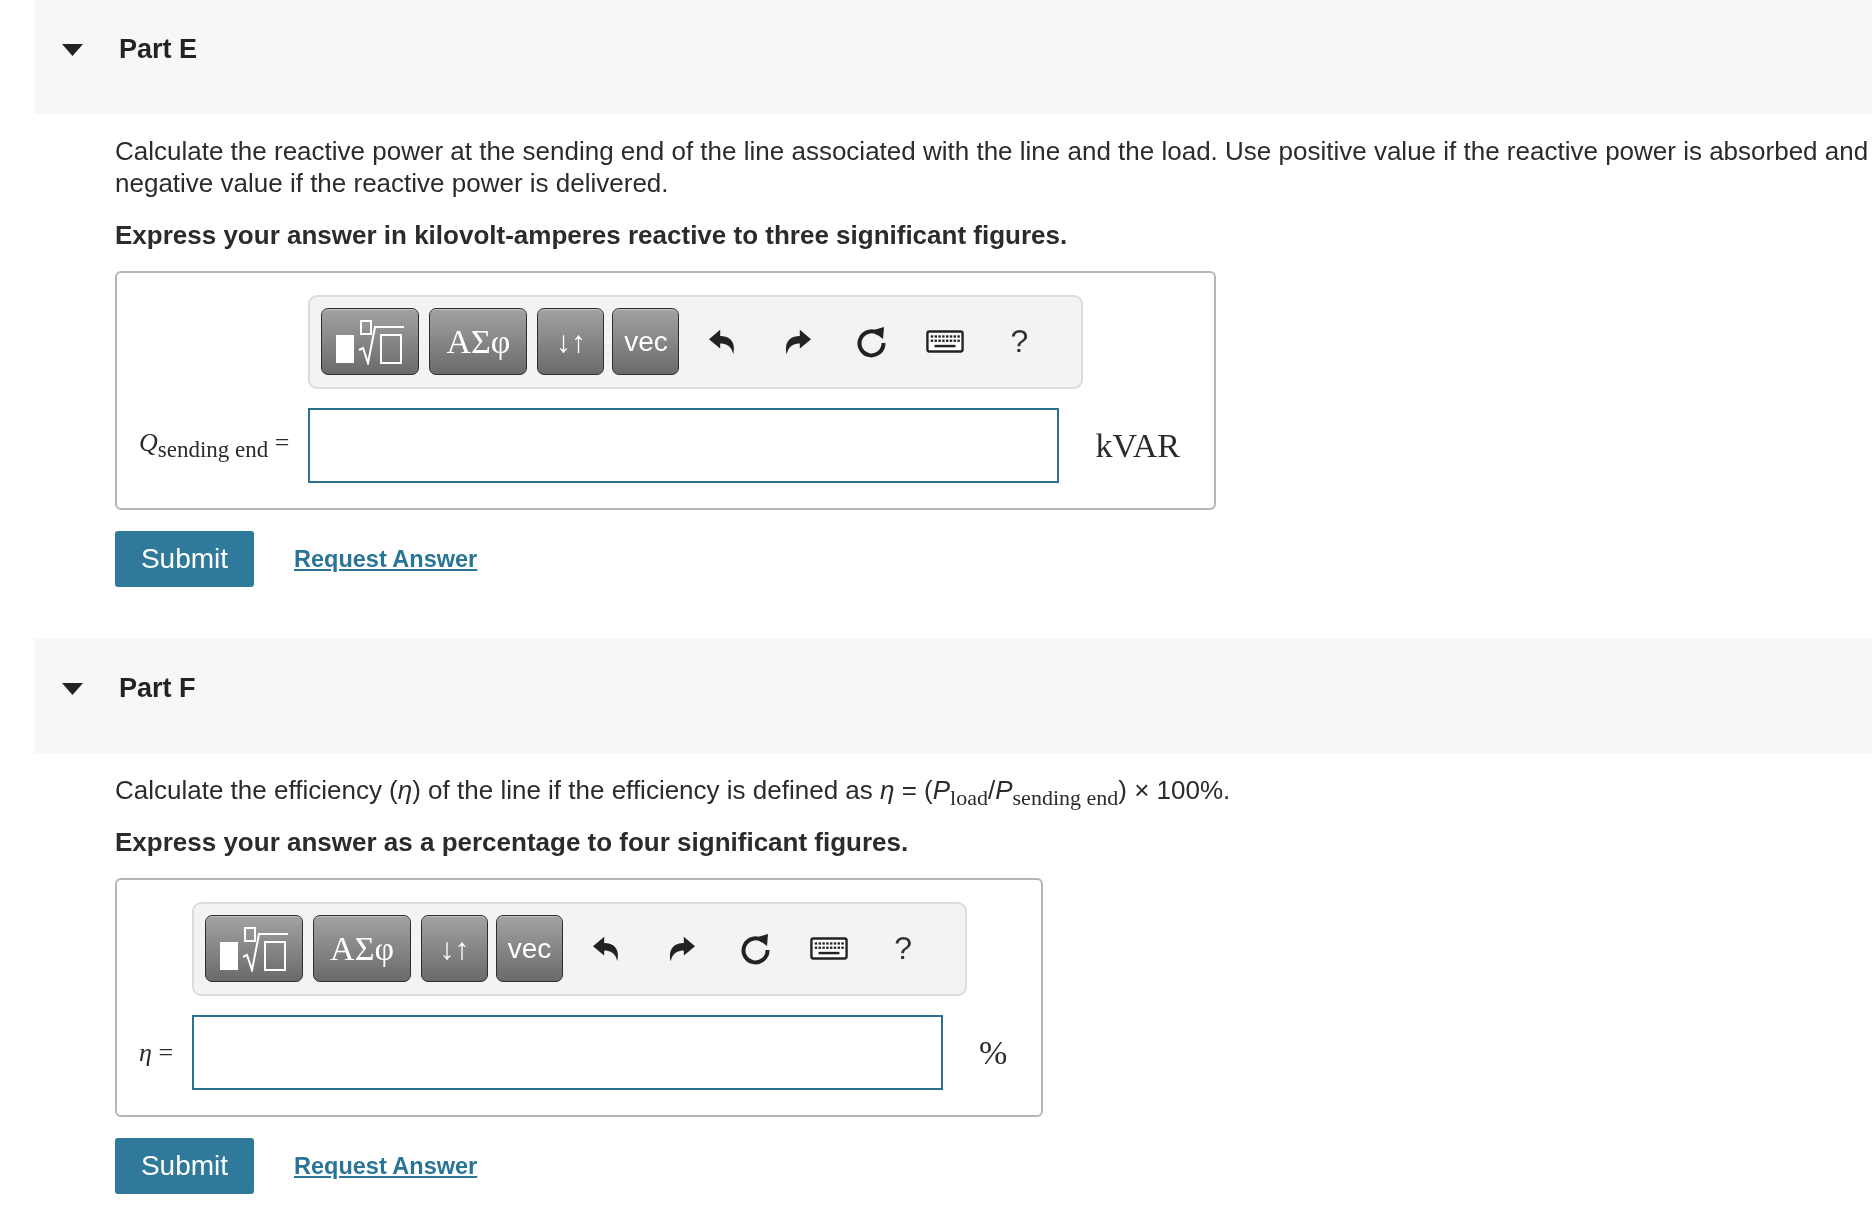 This screenshot has width=1872, height=1232. I want to click on unit-label: kVAR, so click(1137, 445).